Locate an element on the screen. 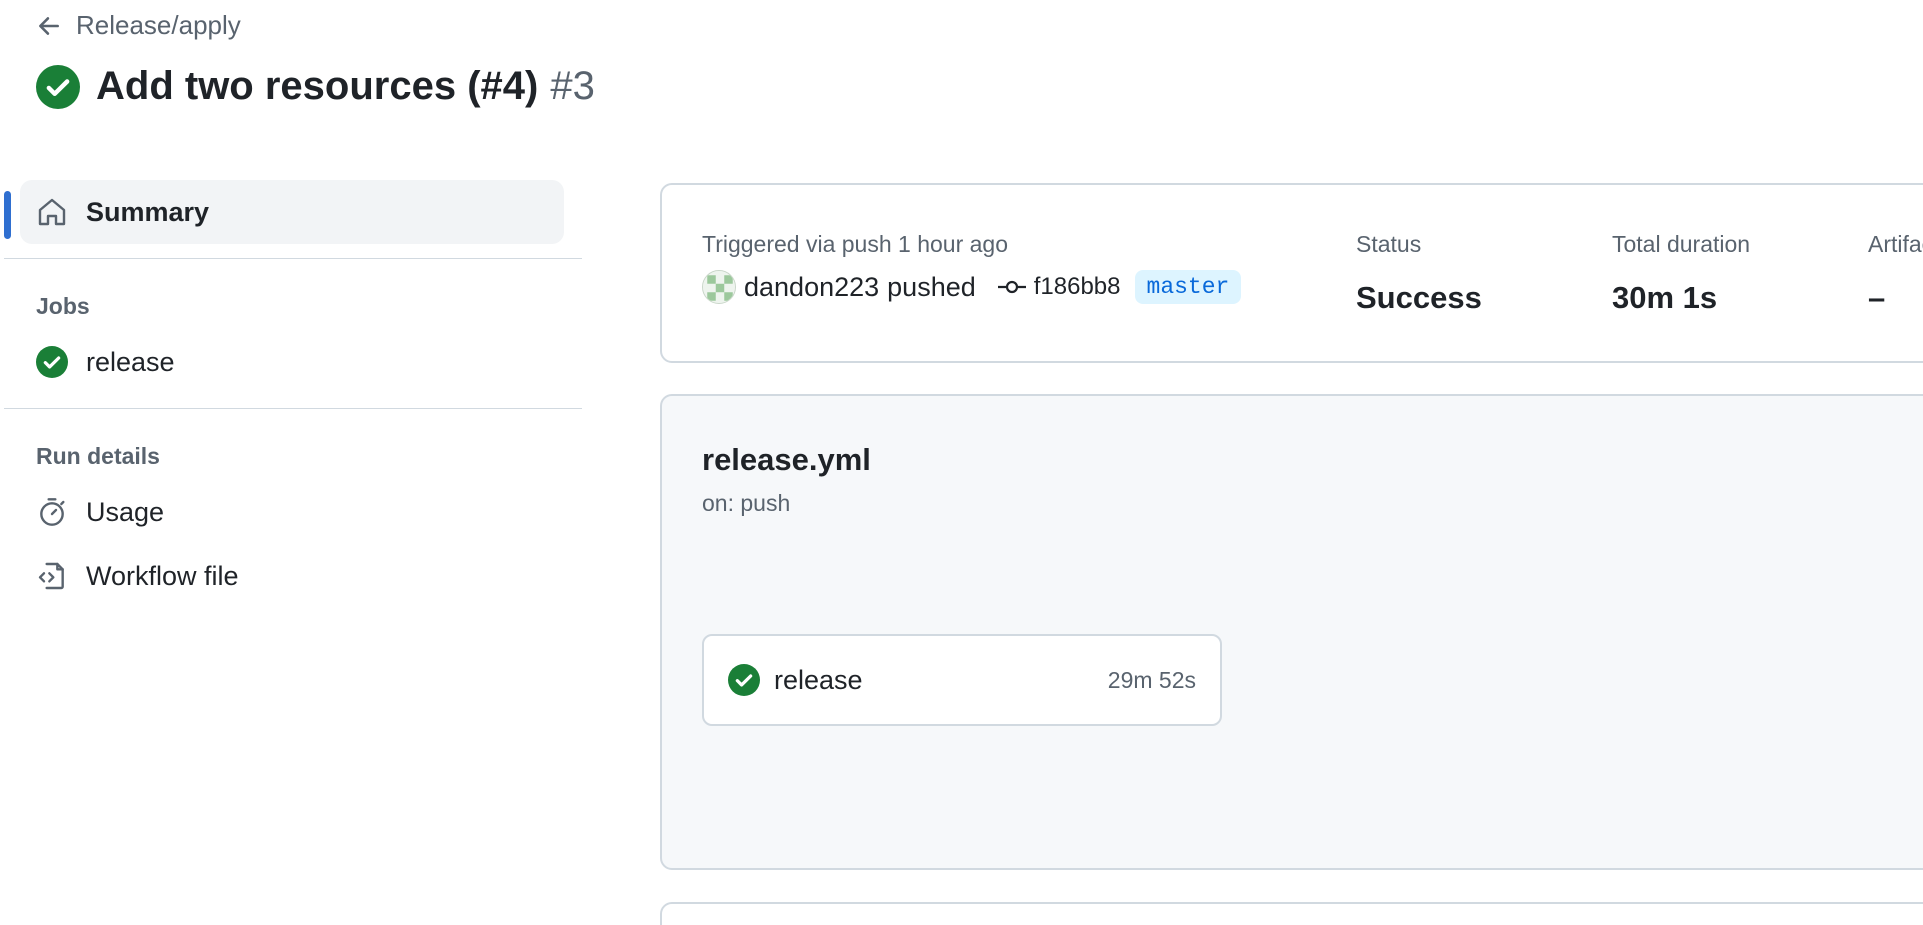  sidebar-item-label: release is located at coordinates (130, 361).